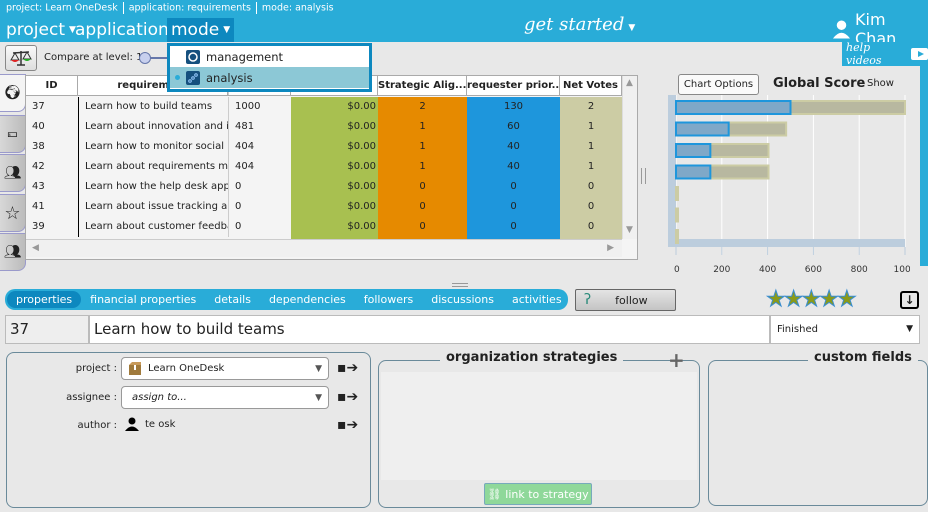  I want to click on selected-indicator, so click(177, 77).